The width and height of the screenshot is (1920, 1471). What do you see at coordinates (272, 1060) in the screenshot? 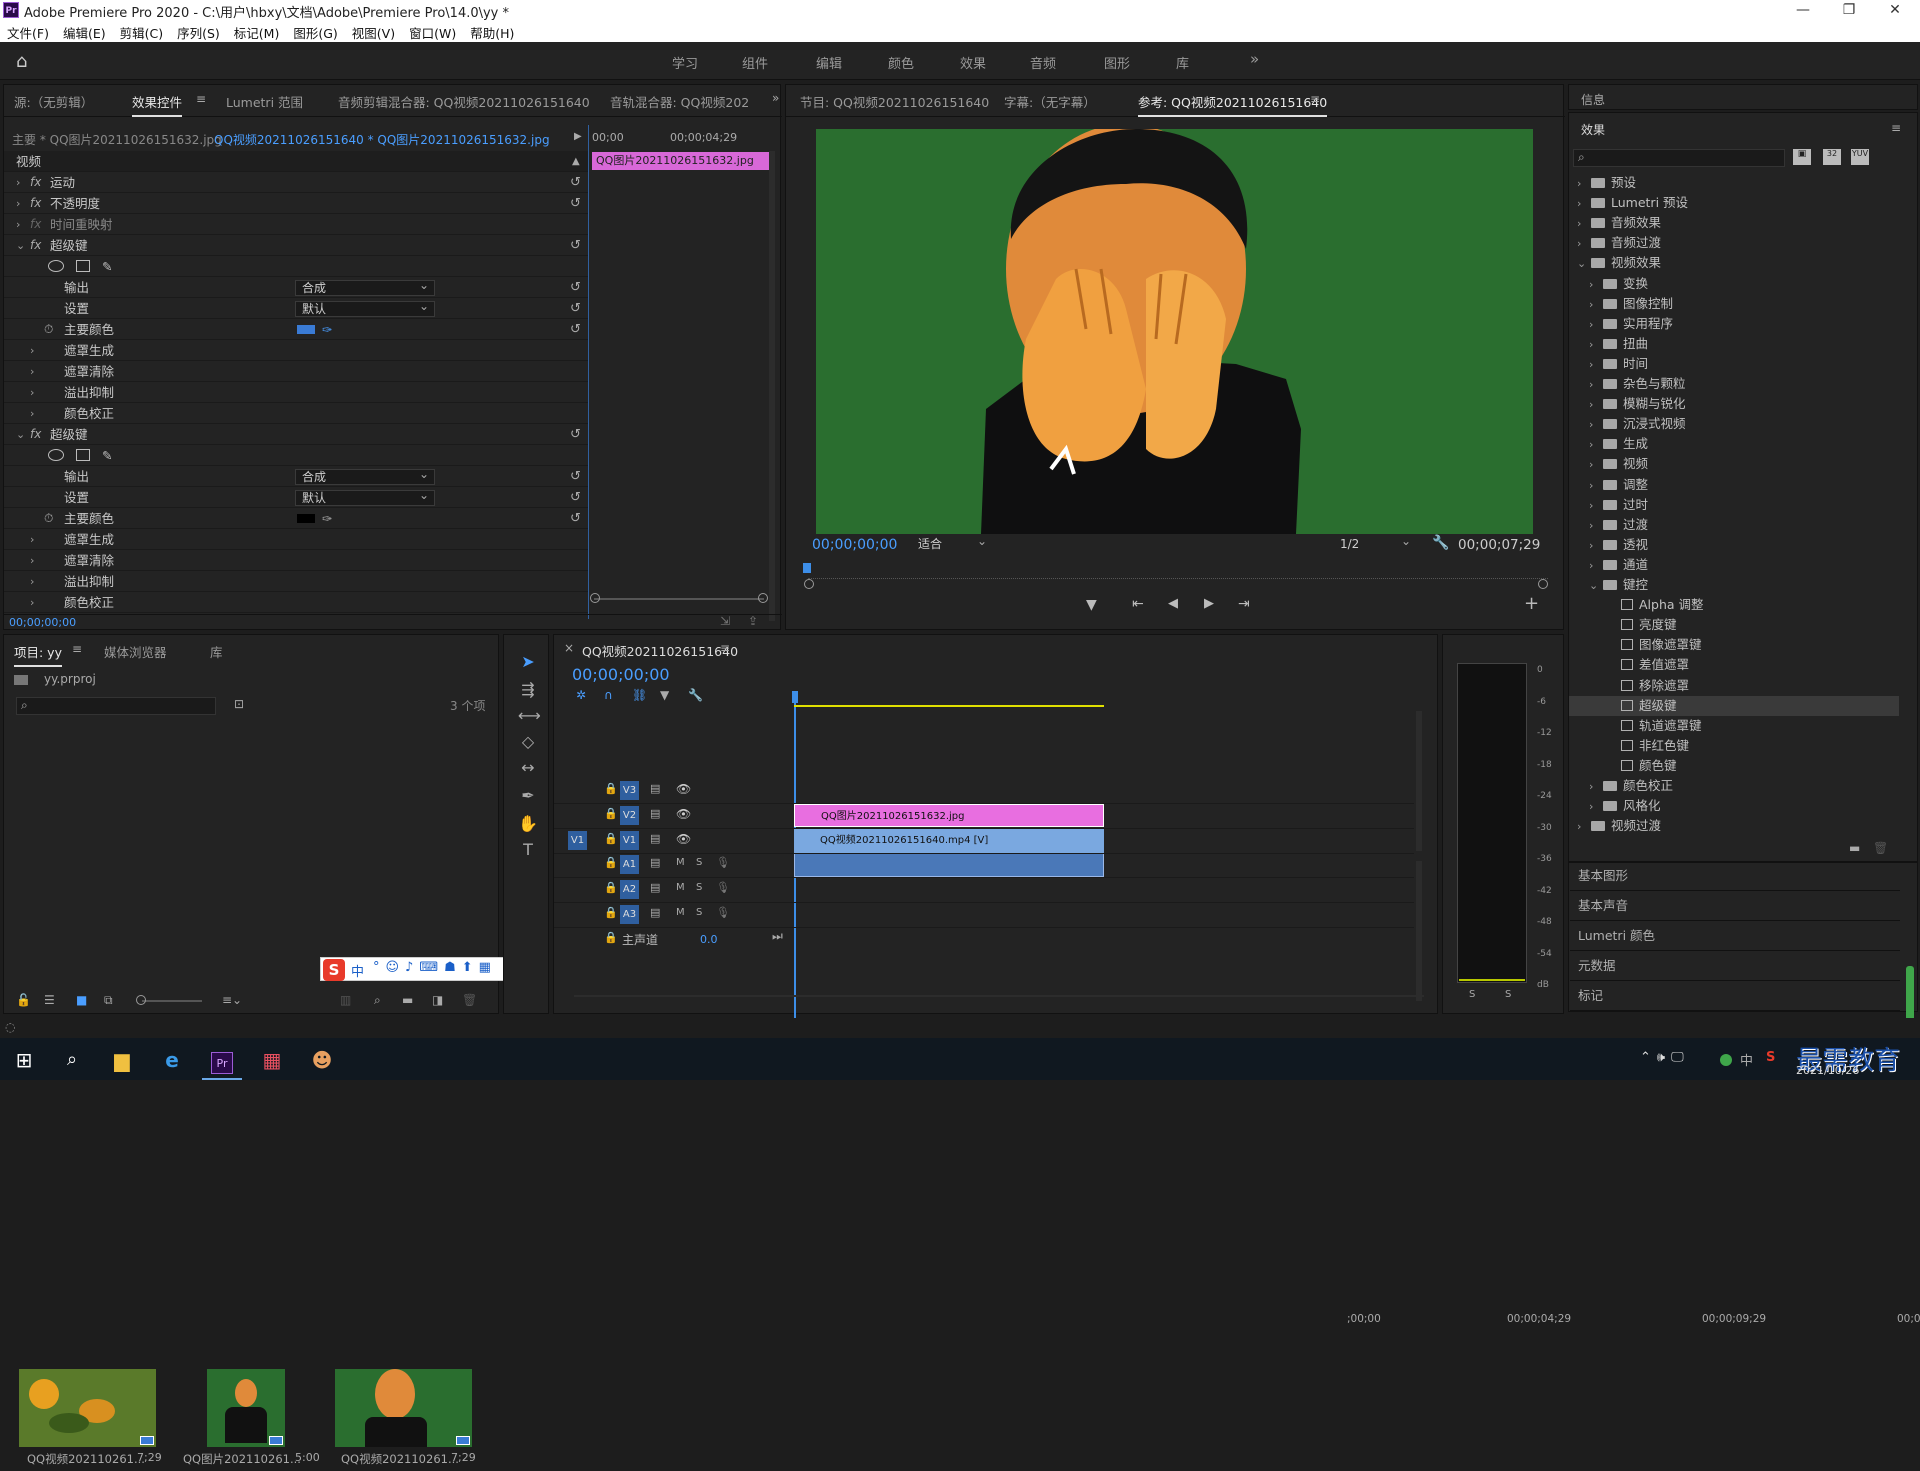
I see `app-icon: ▦` at bounding box center [272, 1060].